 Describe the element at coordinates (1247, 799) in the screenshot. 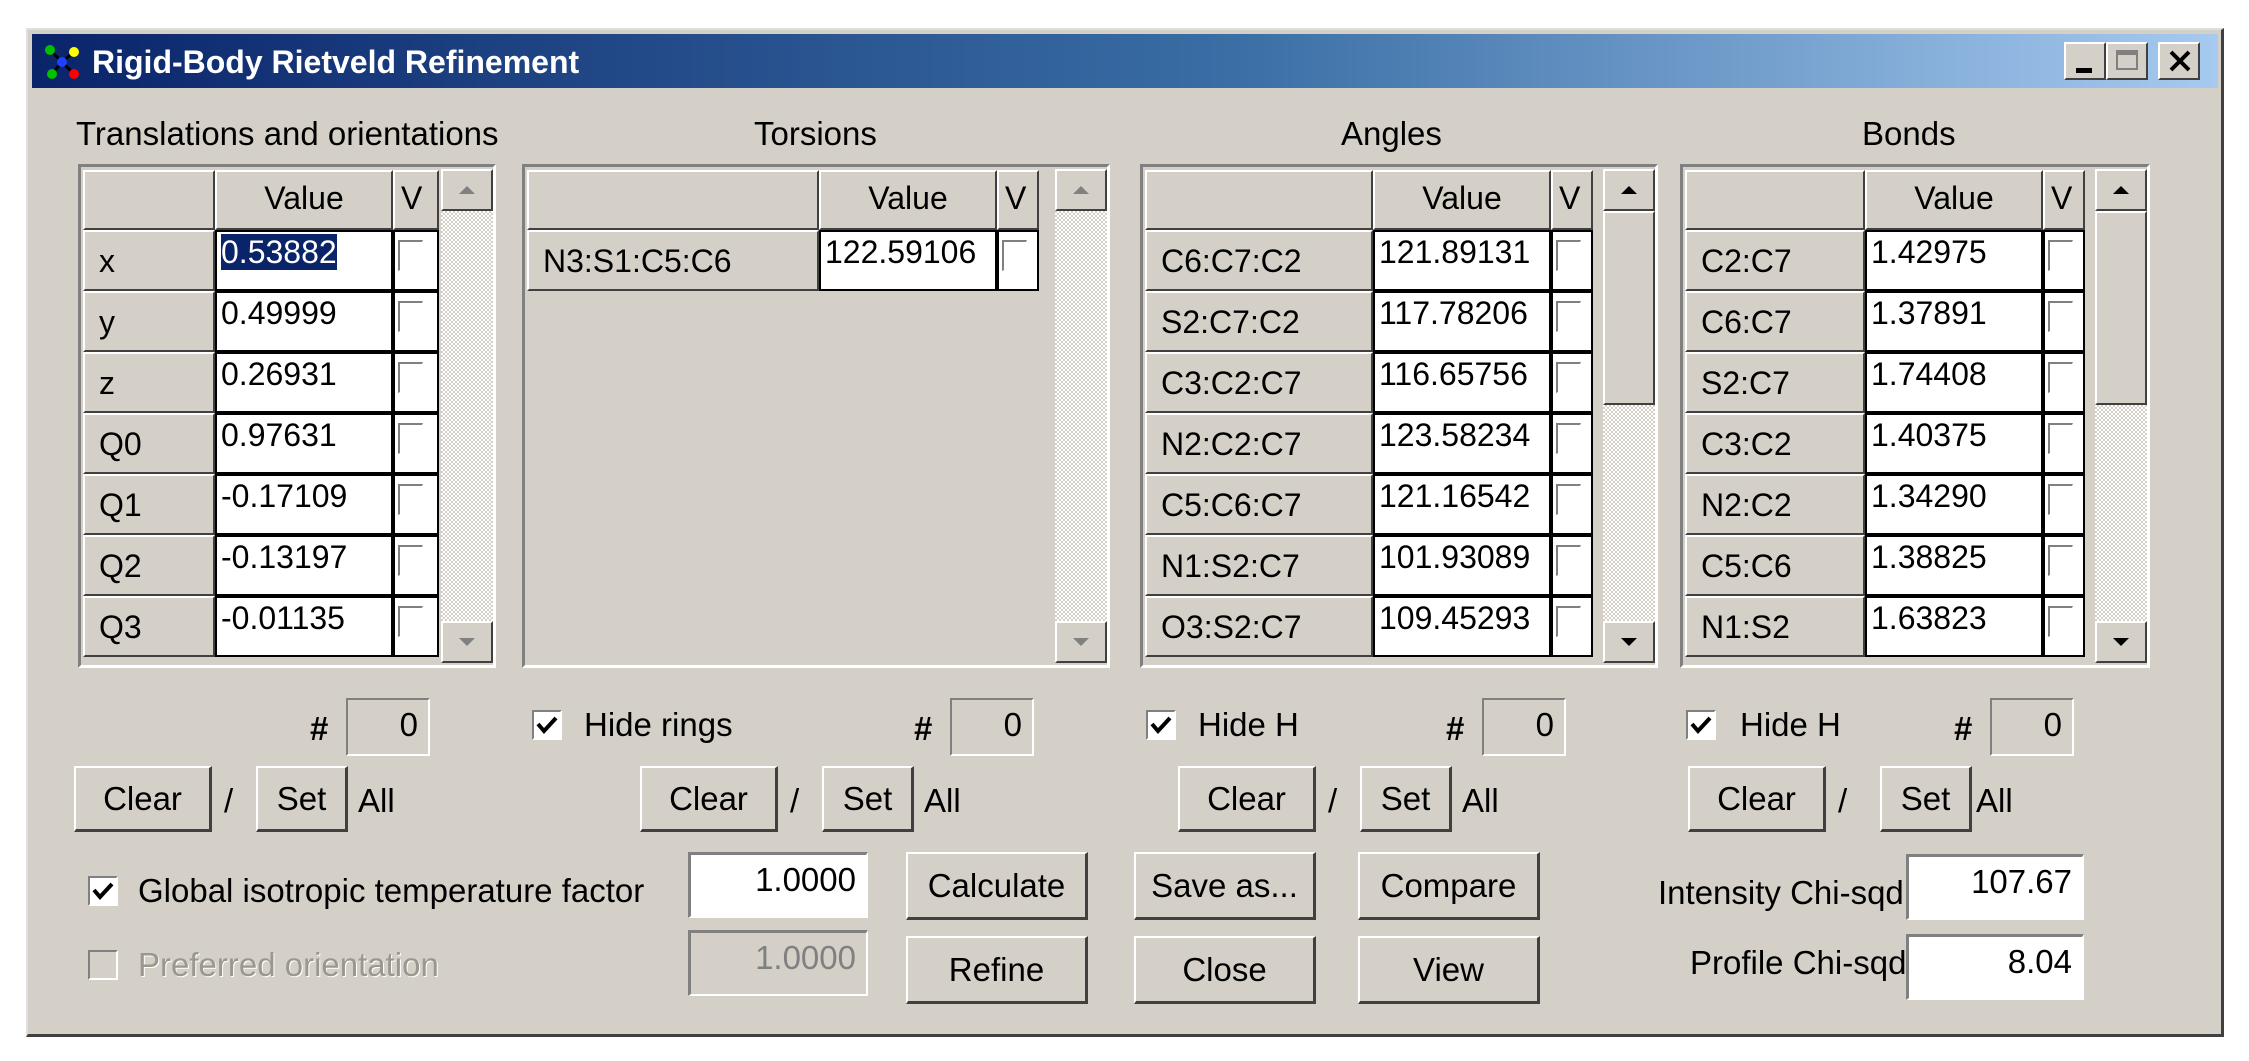

I see `angles-clear-button: Clear` at that location.